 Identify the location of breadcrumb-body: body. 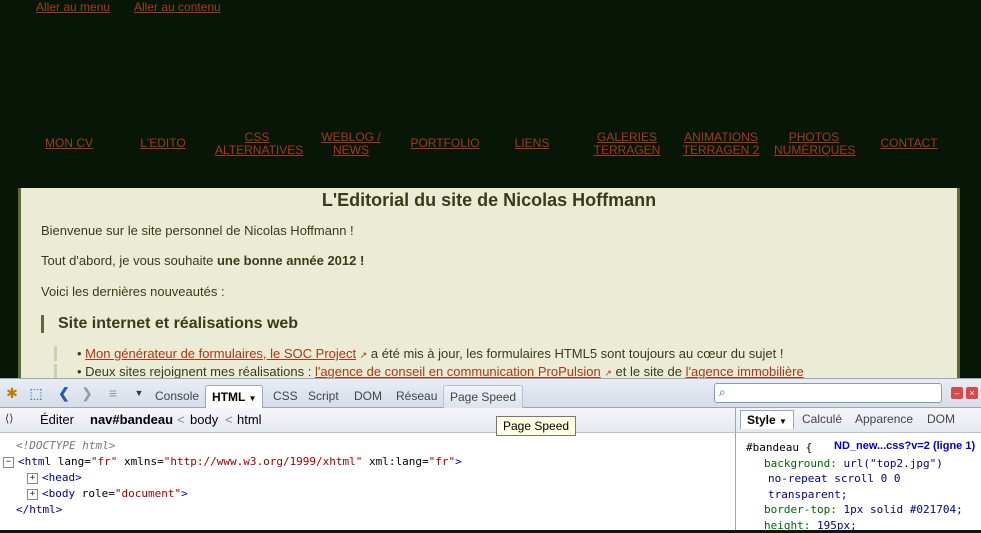
(204, 419).